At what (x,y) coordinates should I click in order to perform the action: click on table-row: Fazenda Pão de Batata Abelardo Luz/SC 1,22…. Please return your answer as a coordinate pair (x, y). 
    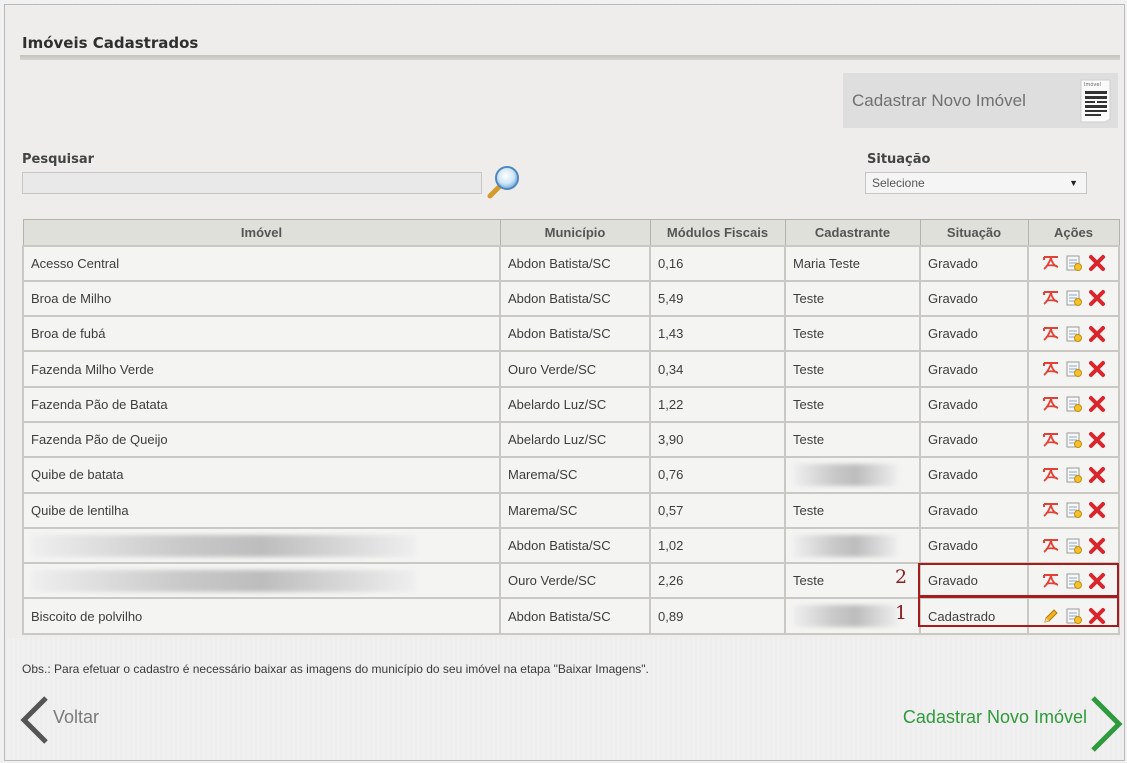
    Looking at the image, I should click on (571, 404).